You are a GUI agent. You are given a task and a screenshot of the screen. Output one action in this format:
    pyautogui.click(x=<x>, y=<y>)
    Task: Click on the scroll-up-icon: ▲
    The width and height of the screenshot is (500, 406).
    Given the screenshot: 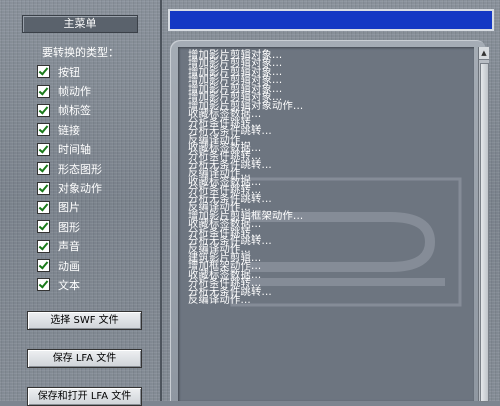 What is the action you would take?
    pyautogui.click(x=484, y=53)
    